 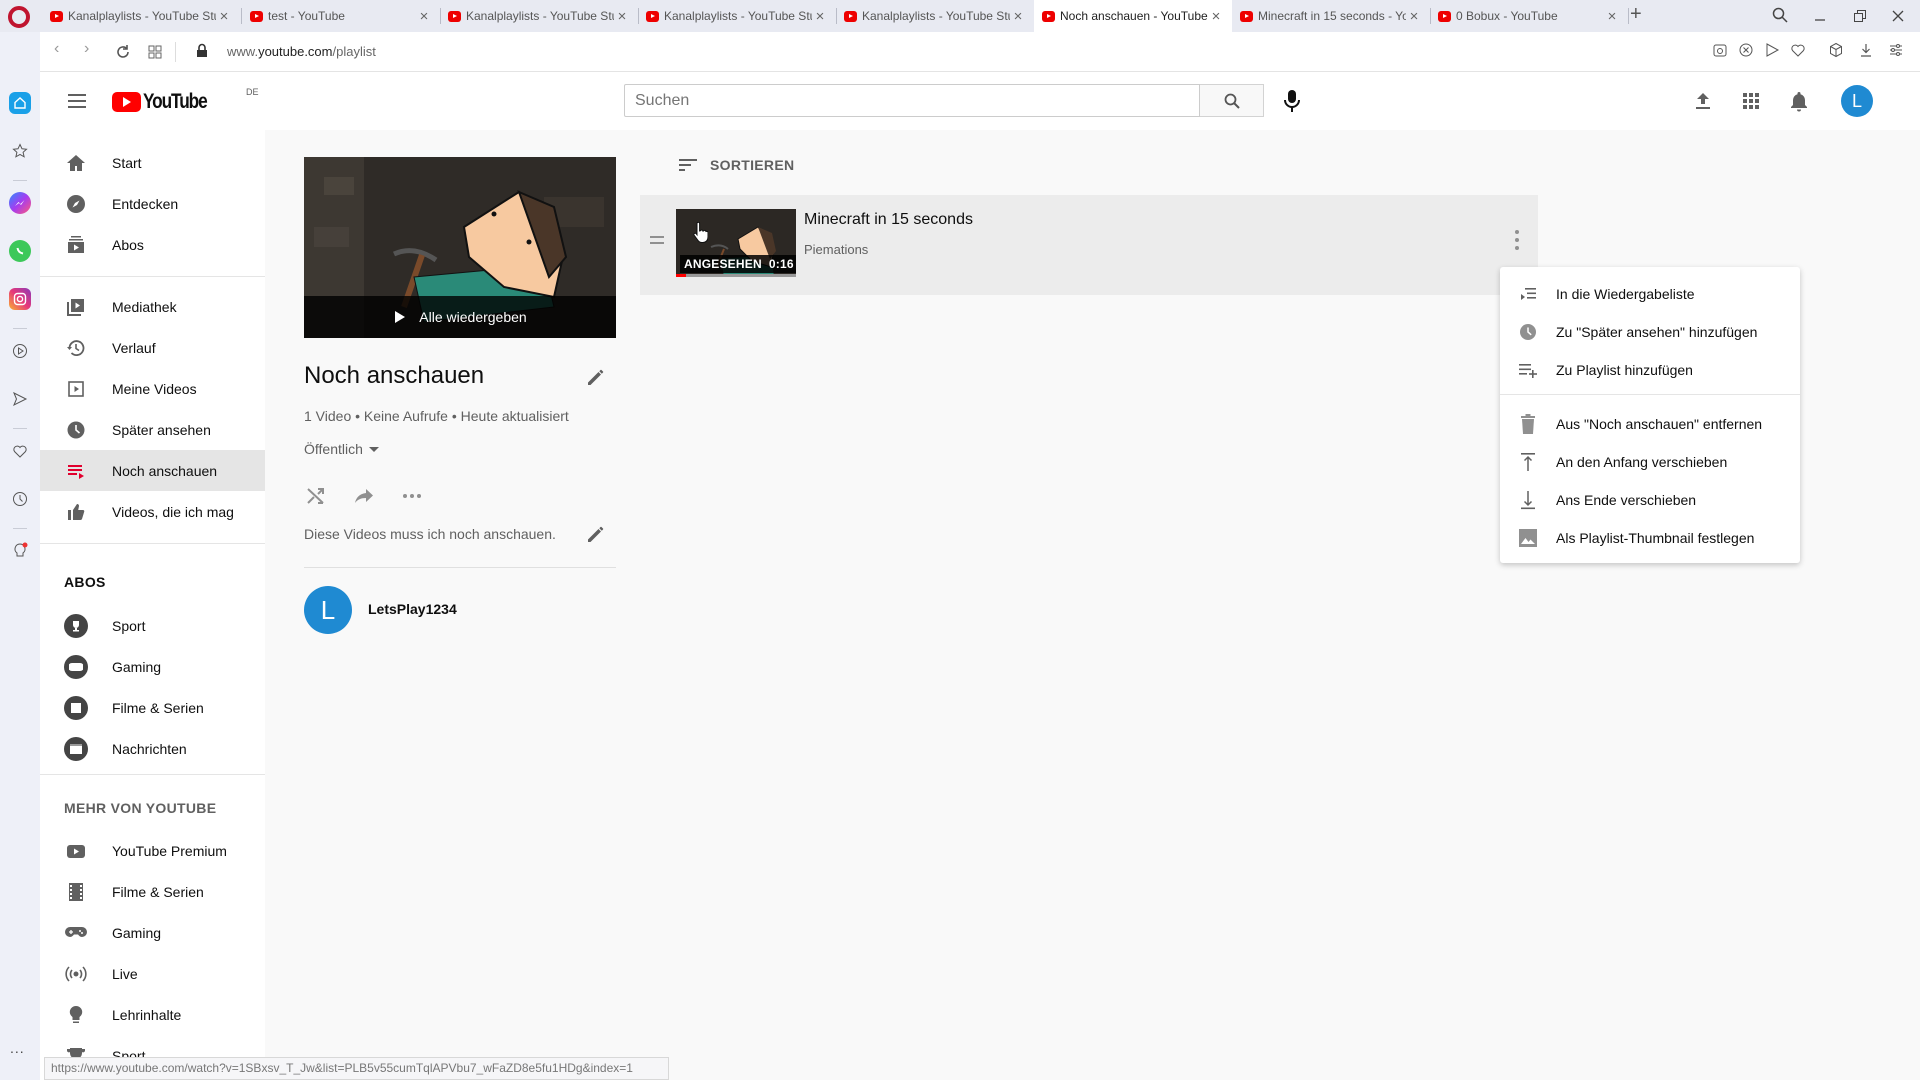 I want to click on tips-lightbulb-icon, so click(x=20, y=551).